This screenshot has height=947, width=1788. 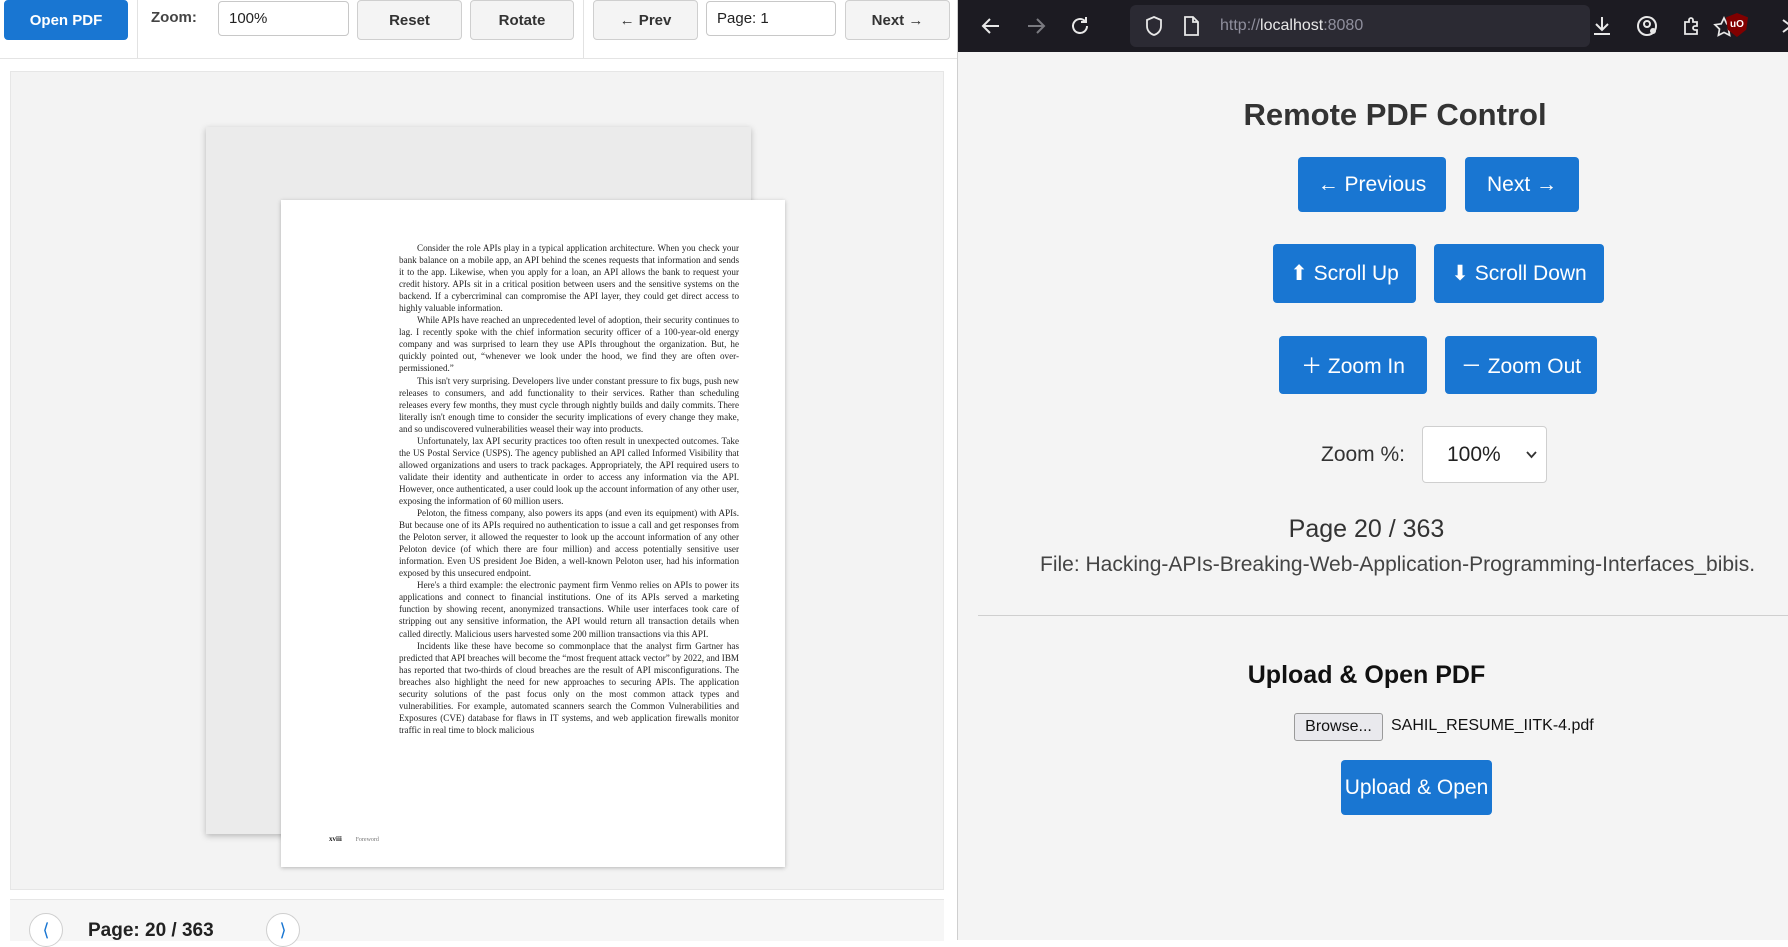 What do you see at coordinates (1363, 454) in the screenshot?
I see `zoom-percent-label: Zoom %:` at bounding box center [1363, 454].